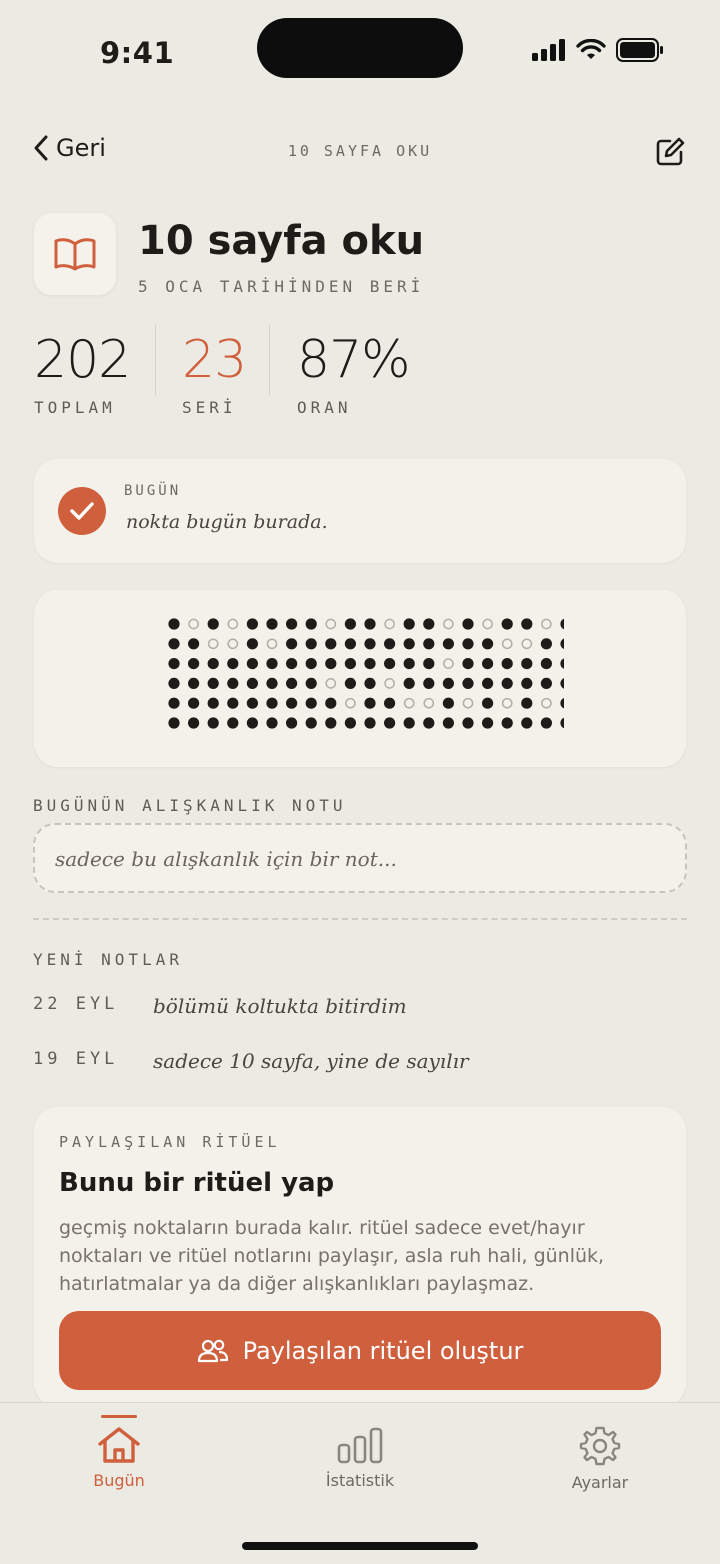 Image resolution: width=720 pixels, height=1564 pixels. I want to click on history-dots-card, so click(360, 678).